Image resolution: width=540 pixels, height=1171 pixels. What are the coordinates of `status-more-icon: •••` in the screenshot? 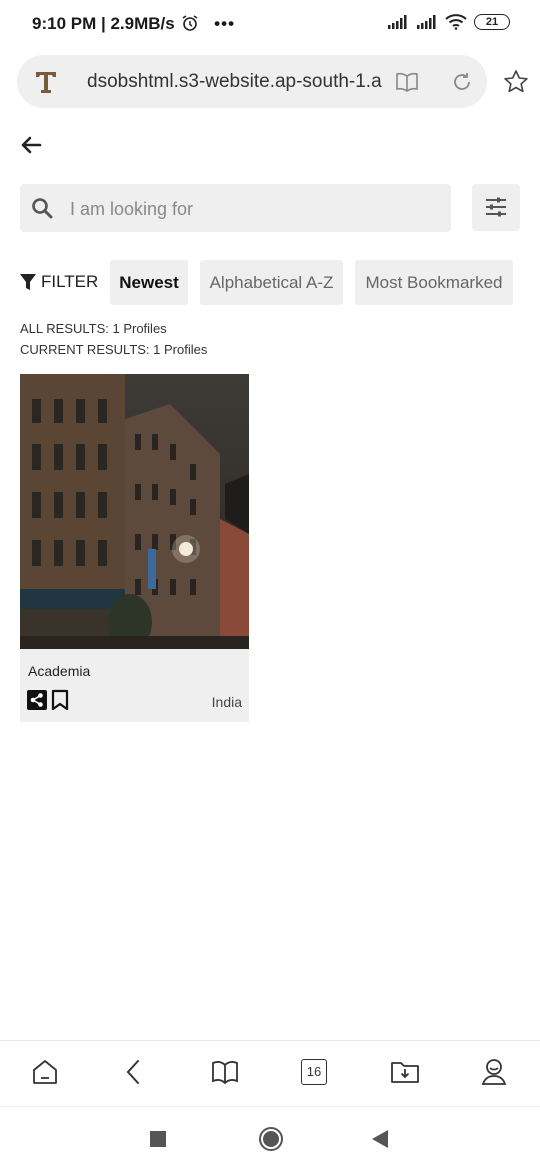 It's located at (225, 23).